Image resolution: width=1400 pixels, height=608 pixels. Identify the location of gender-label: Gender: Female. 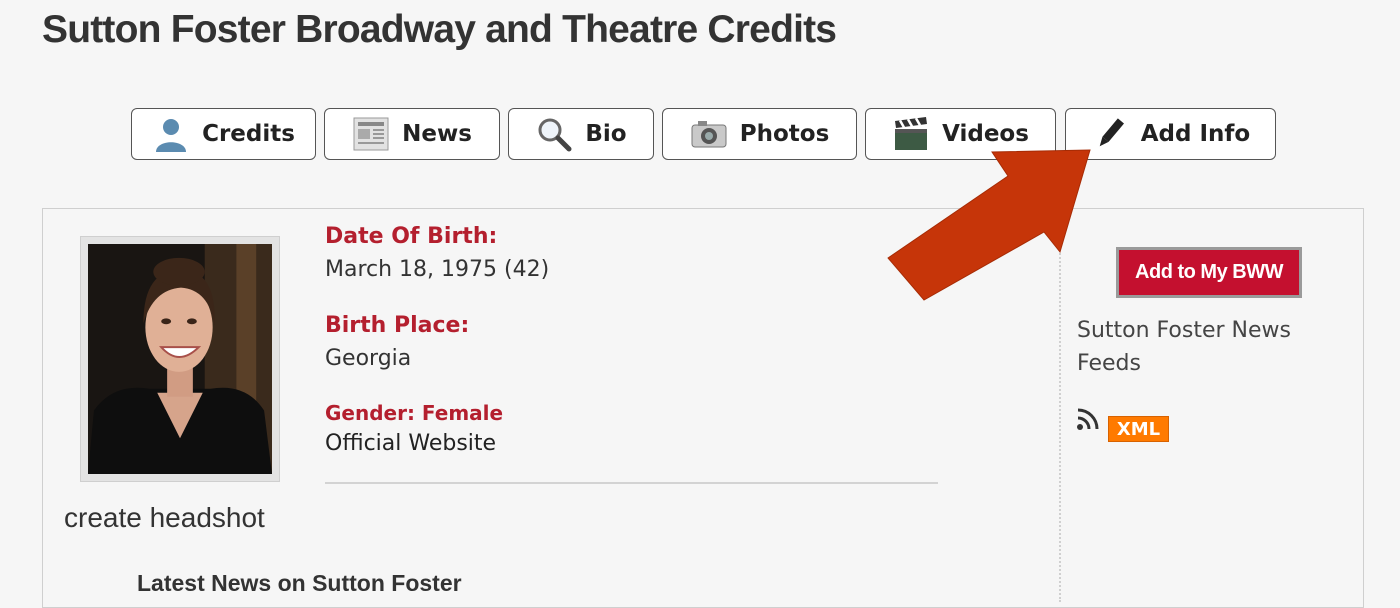
(414, 413).